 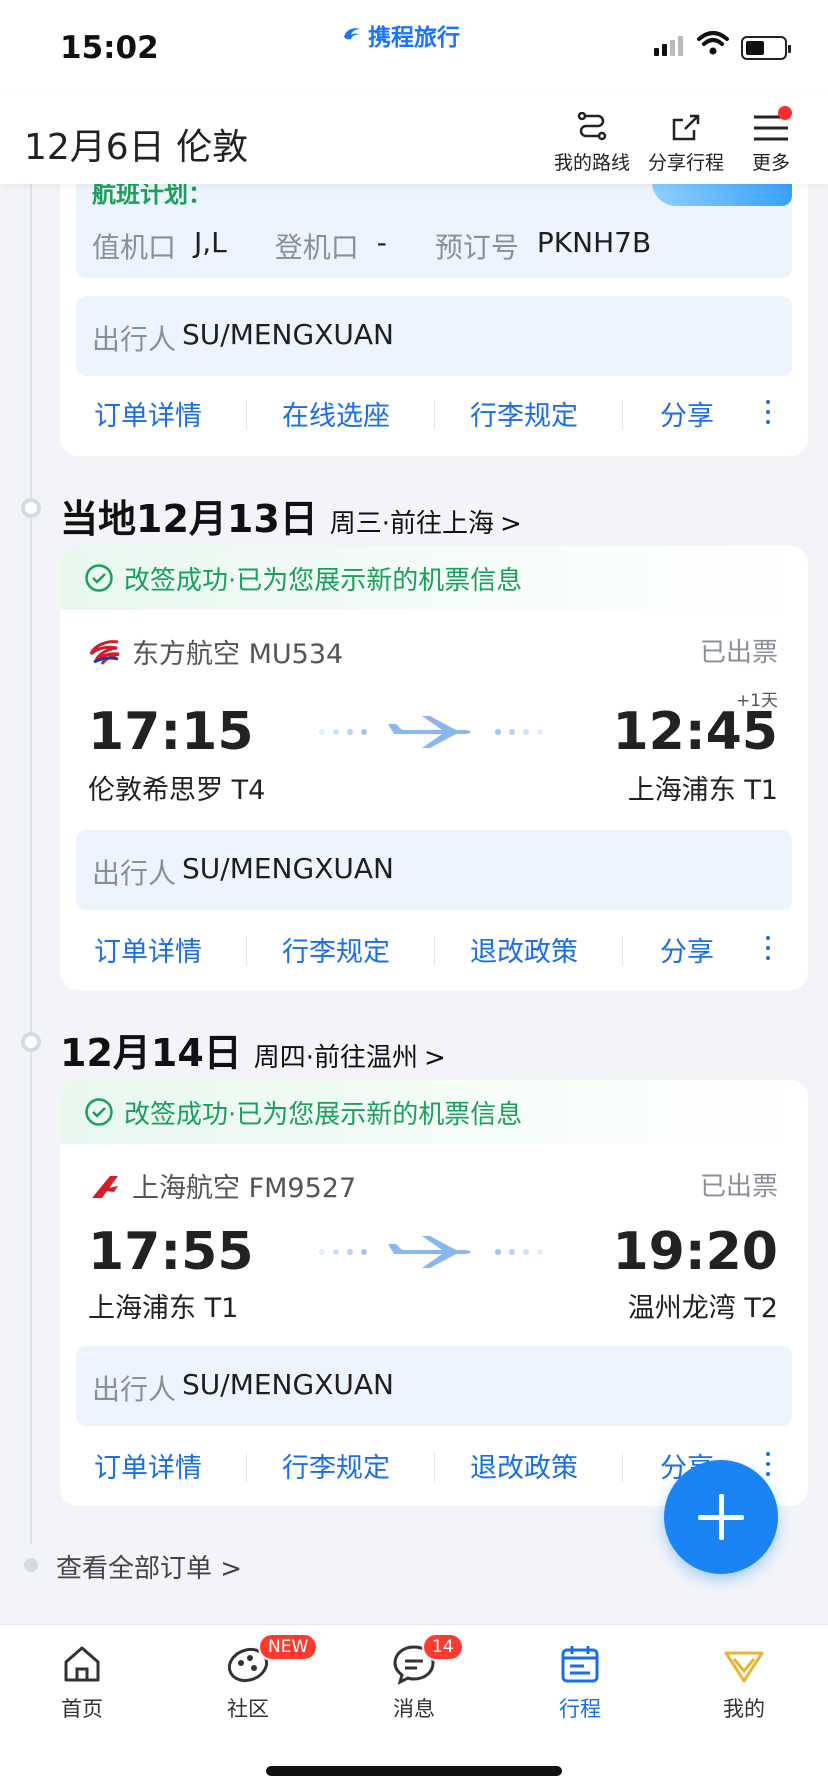 What do you see at coordinates (766, 48) in the screenshot?
I see `battery-icon` at bounding box center [766, 48].